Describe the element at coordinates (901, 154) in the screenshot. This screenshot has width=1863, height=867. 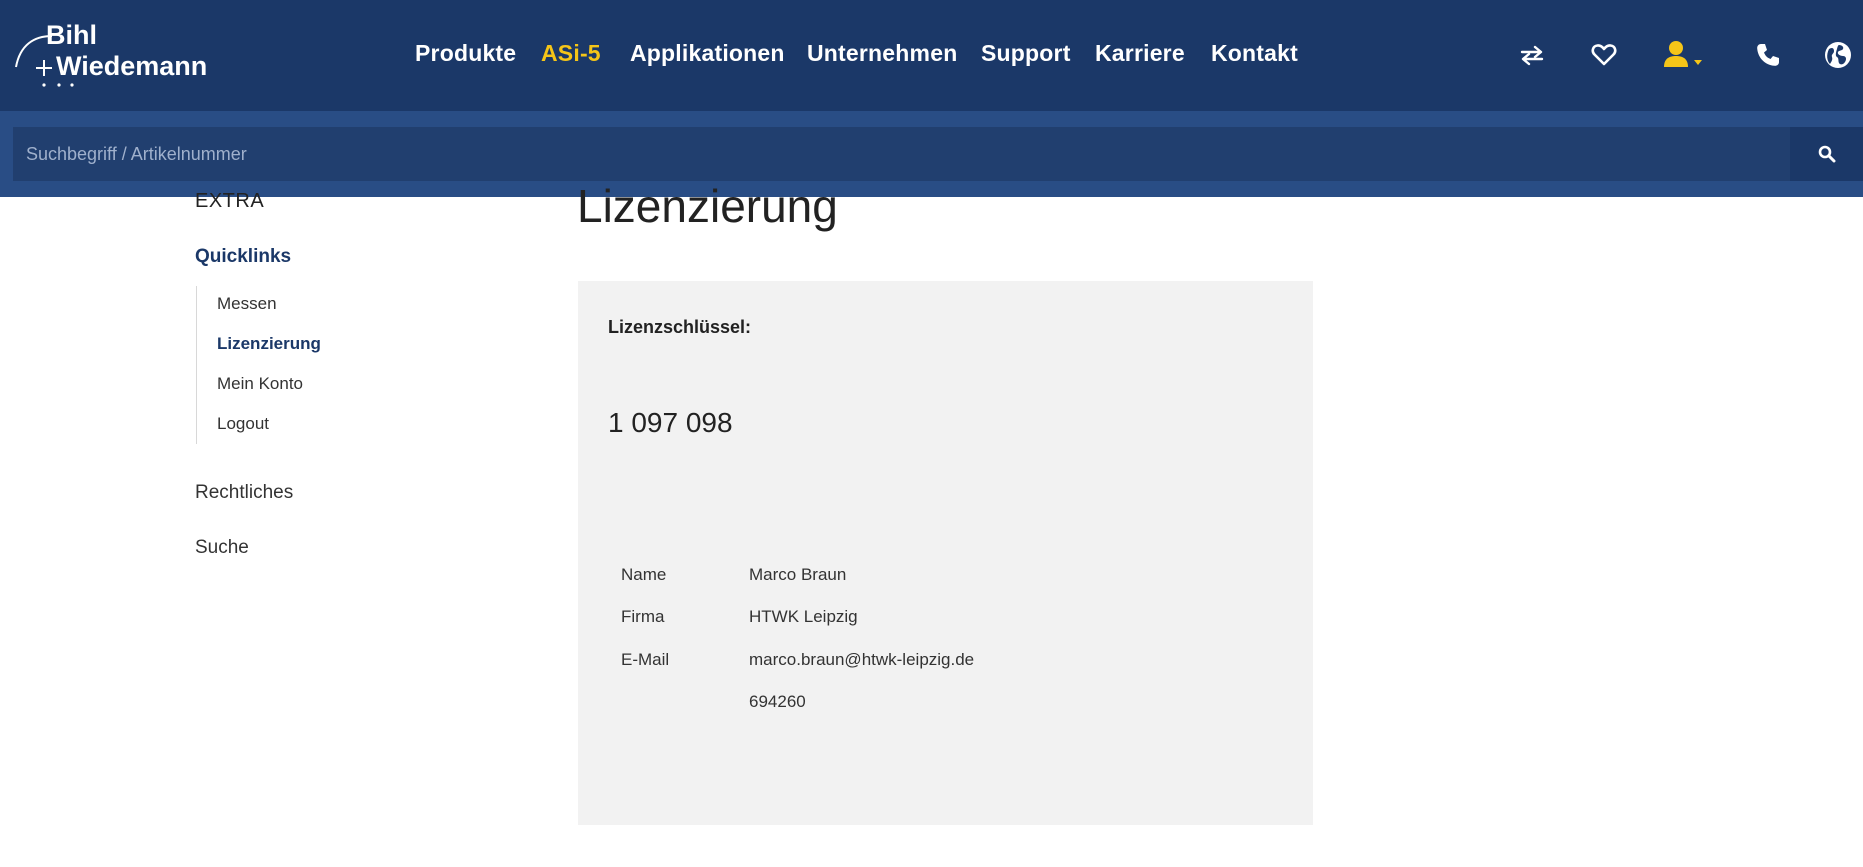
I see `search-input` at that location.